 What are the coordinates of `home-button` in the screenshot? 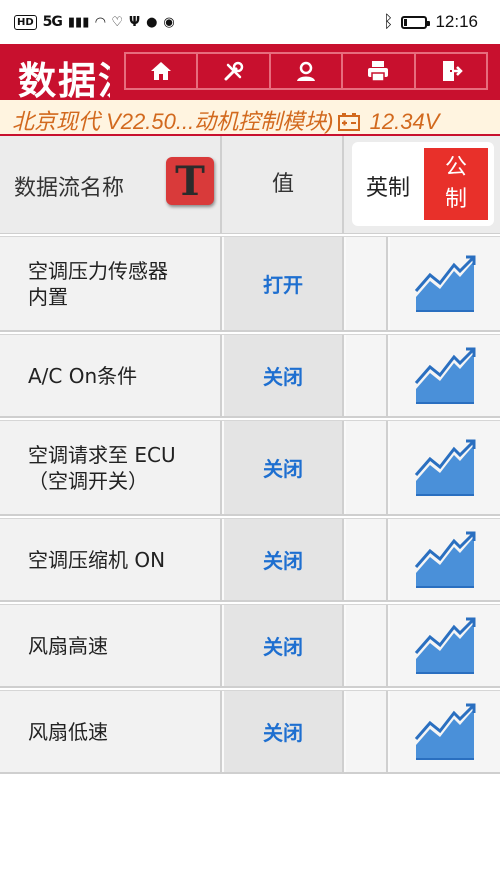 It's located at (161, 71).